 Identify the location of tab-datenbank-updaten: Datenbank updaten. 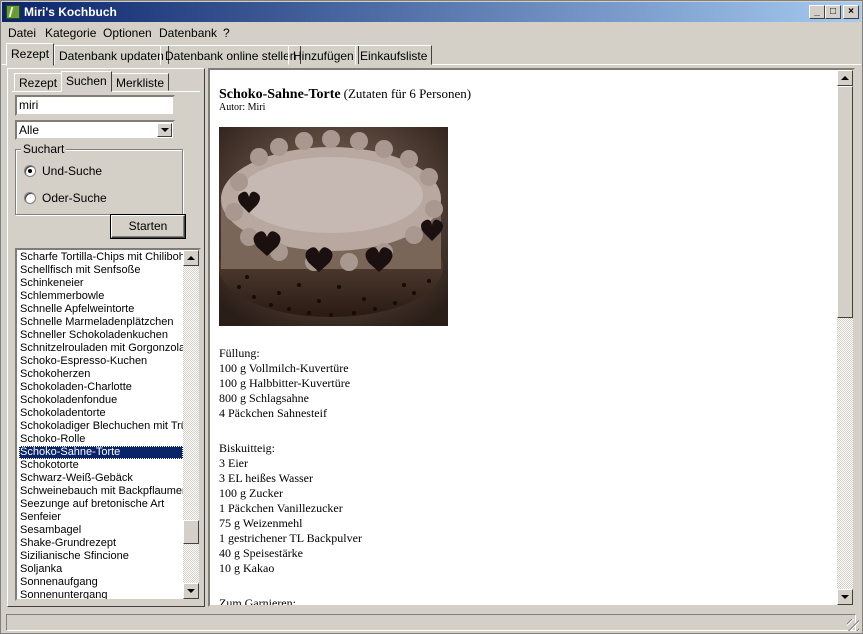
(111, 55).